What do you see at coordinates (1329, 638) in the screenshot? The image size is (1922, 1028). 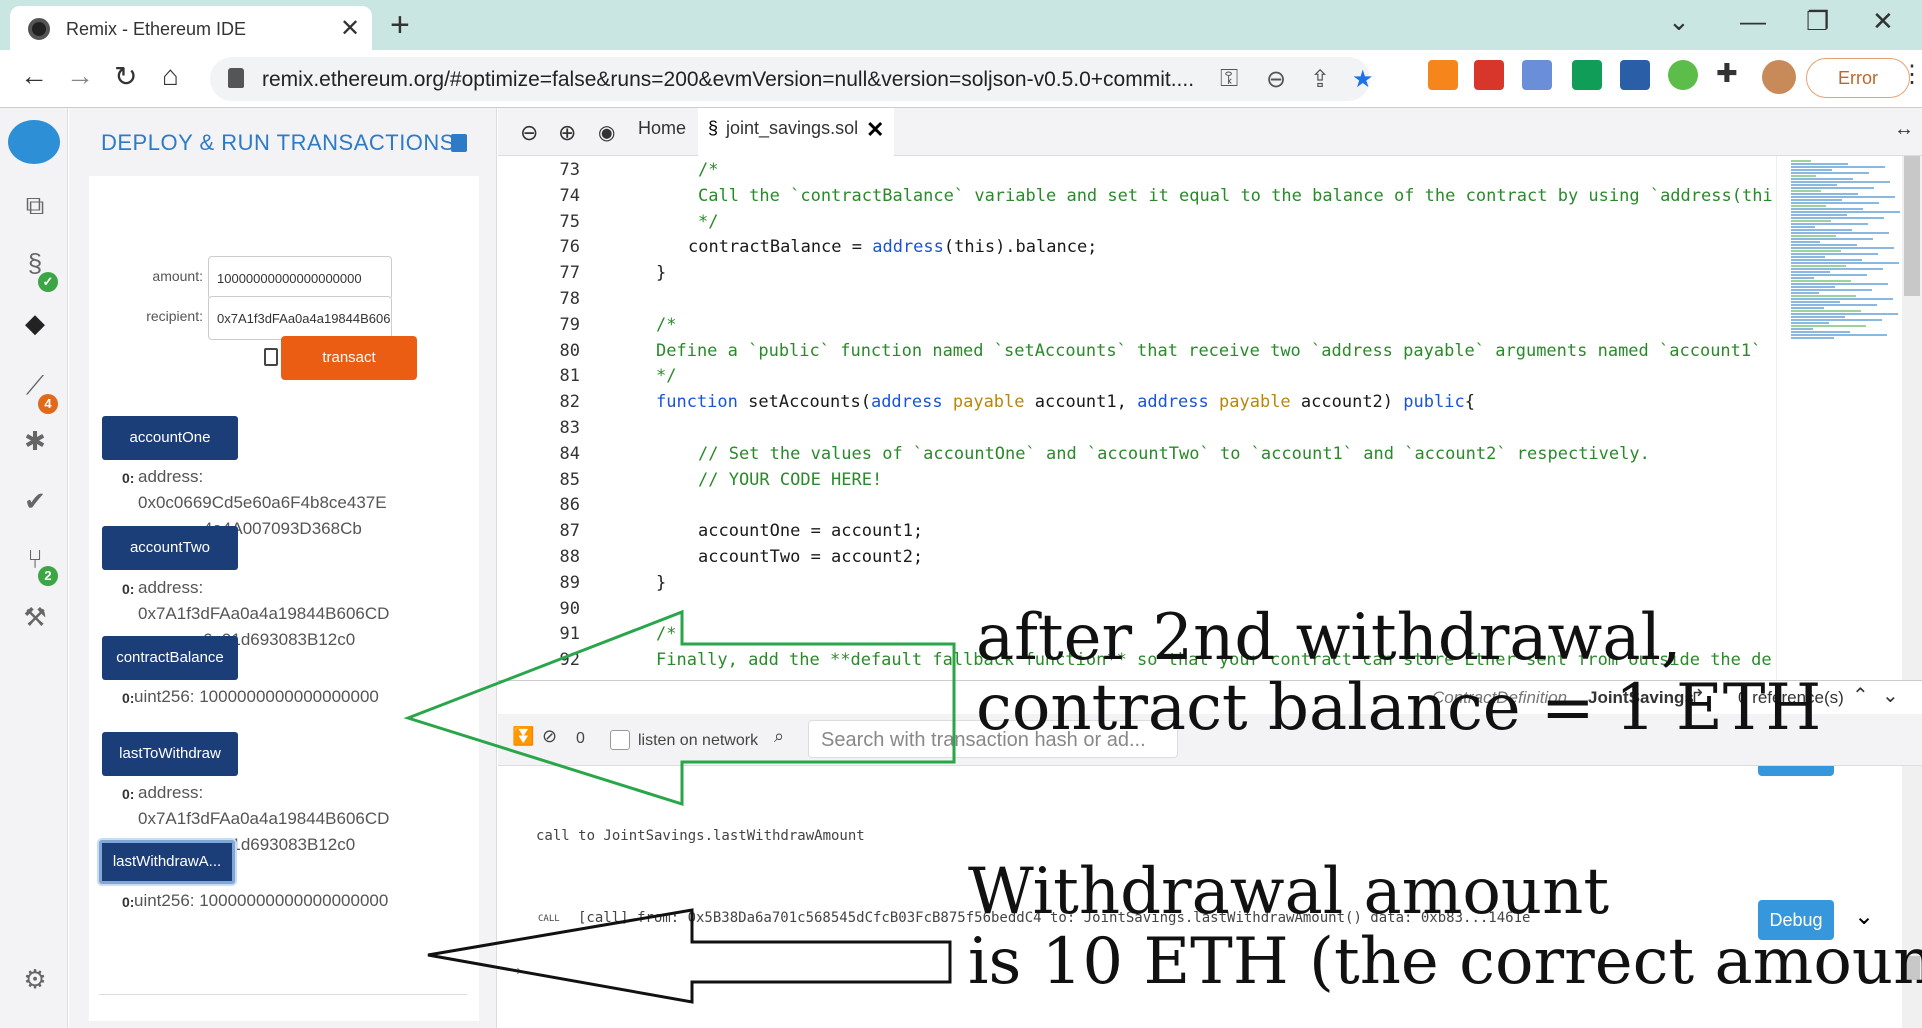 I see `annotation-top-line1: after 2nd withdrawal,` at bounding box center [1329, 638].